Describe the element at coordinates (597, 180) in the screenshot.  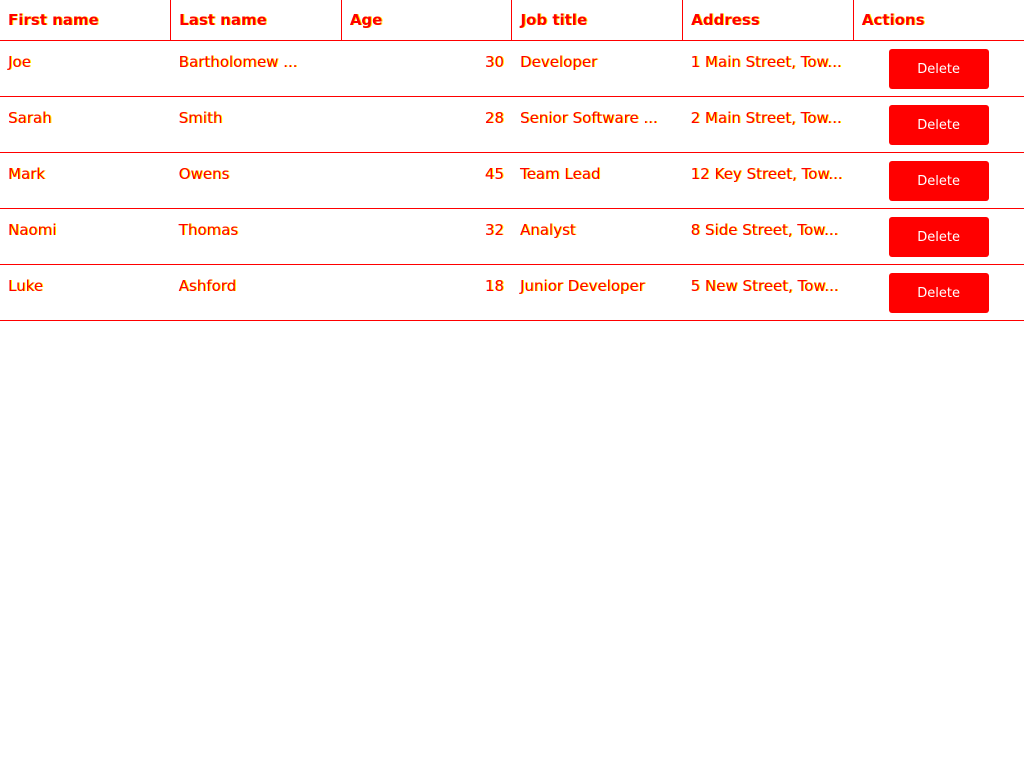
I see `job-title-cell: Team Lead` at that location.